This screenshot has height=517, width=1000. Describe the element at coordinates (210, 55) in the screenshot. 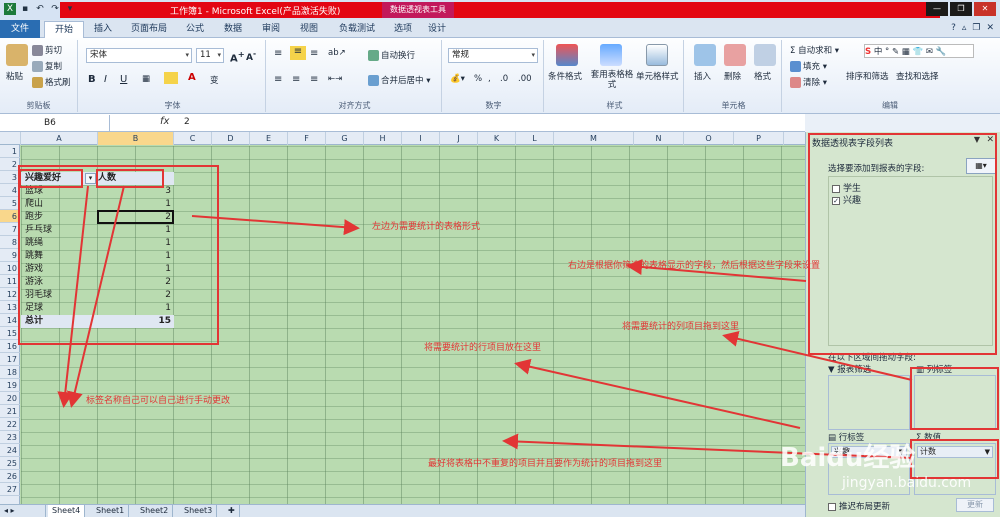

I see `font-size-select: 11 ▾` at that location.